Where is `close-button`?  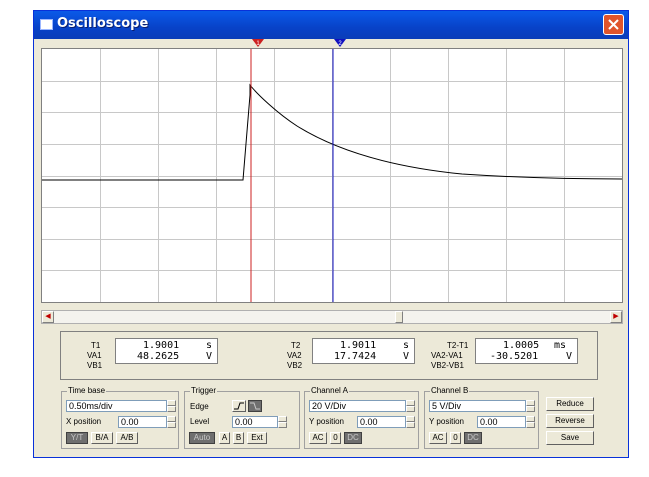
close-button is located at coordinates (613, 24).